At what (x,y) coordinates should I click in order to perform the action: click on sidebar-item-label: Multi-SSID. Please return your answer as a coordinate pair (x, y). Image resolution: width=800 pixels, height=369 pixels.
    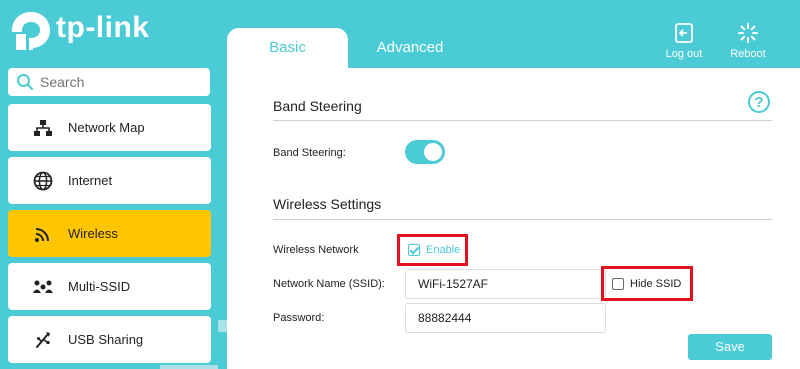
    Looking at the image, I should click on (99, 286).